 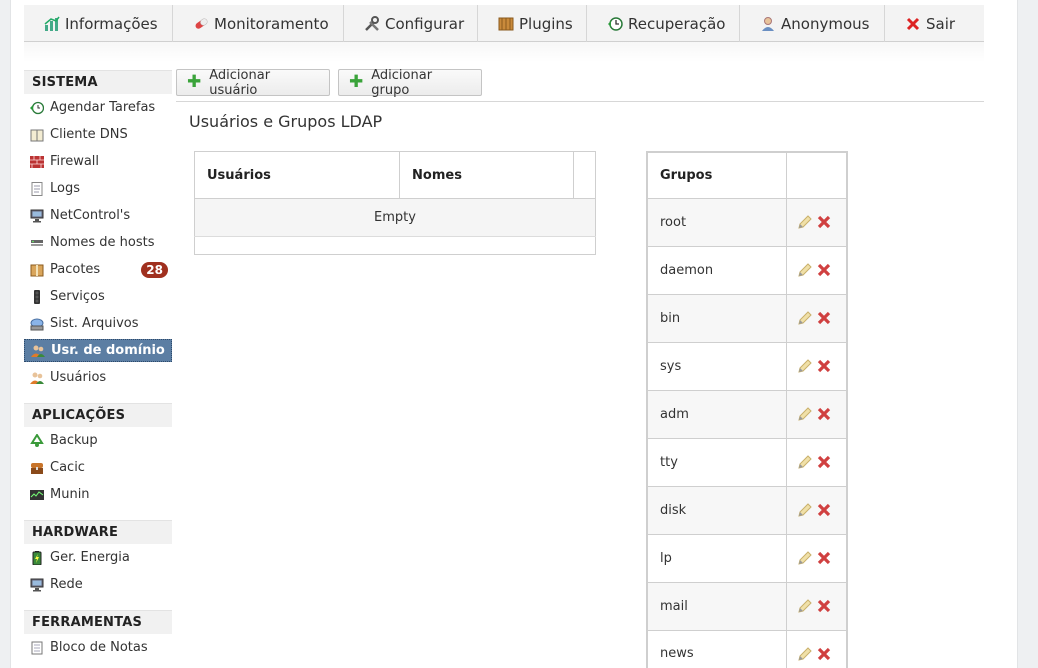 I want to click on sidebar-item-netcontrols: NetControl's, so click(x=98, y=215).